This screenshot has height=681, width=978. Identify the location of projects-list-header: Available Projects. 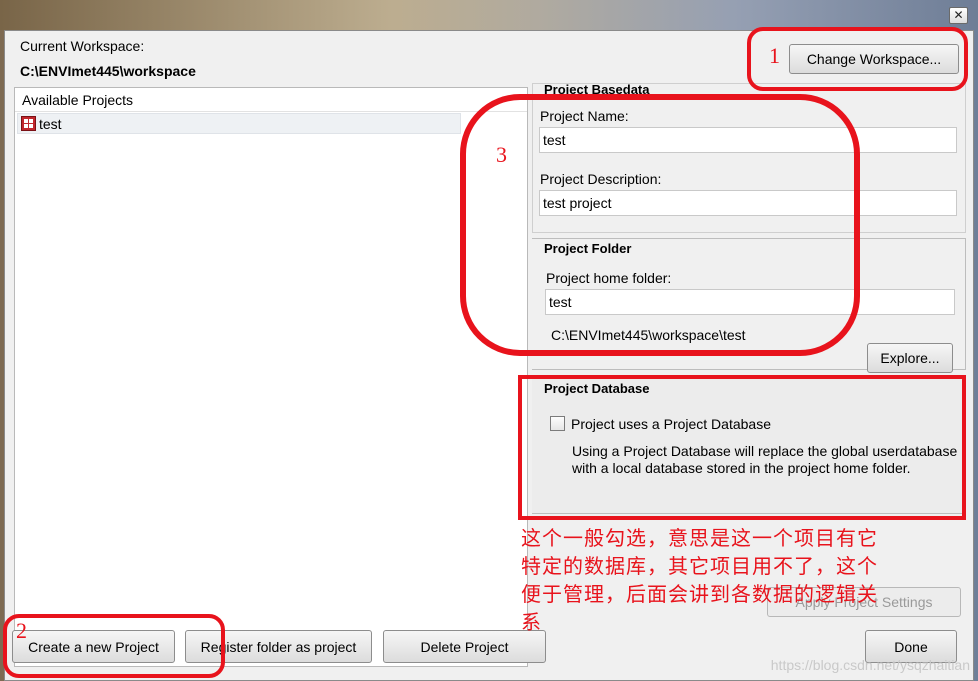
(271, 100).